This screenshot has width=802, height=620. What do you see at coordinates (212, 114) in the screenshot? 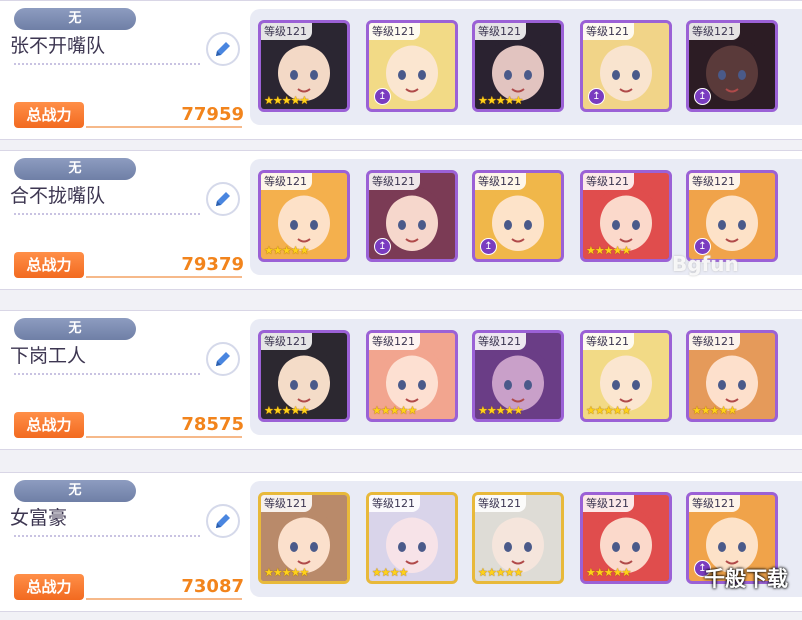
I see `total-power-value: 77959` at bounding box center [212, 114].